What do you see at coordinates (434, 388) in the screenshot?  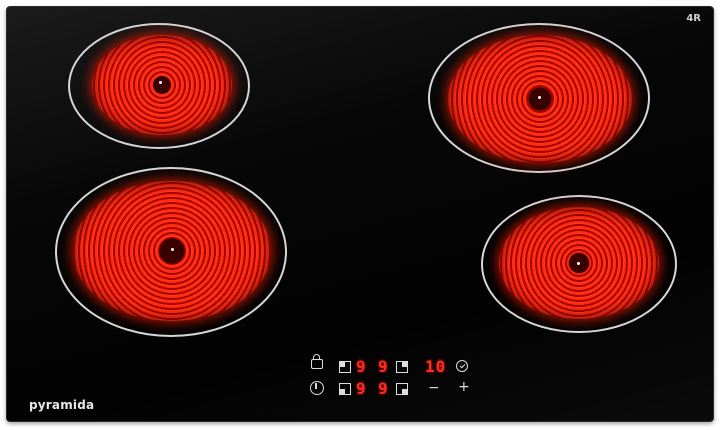 I see `minus-button: −` at bounding box center [434, 388].